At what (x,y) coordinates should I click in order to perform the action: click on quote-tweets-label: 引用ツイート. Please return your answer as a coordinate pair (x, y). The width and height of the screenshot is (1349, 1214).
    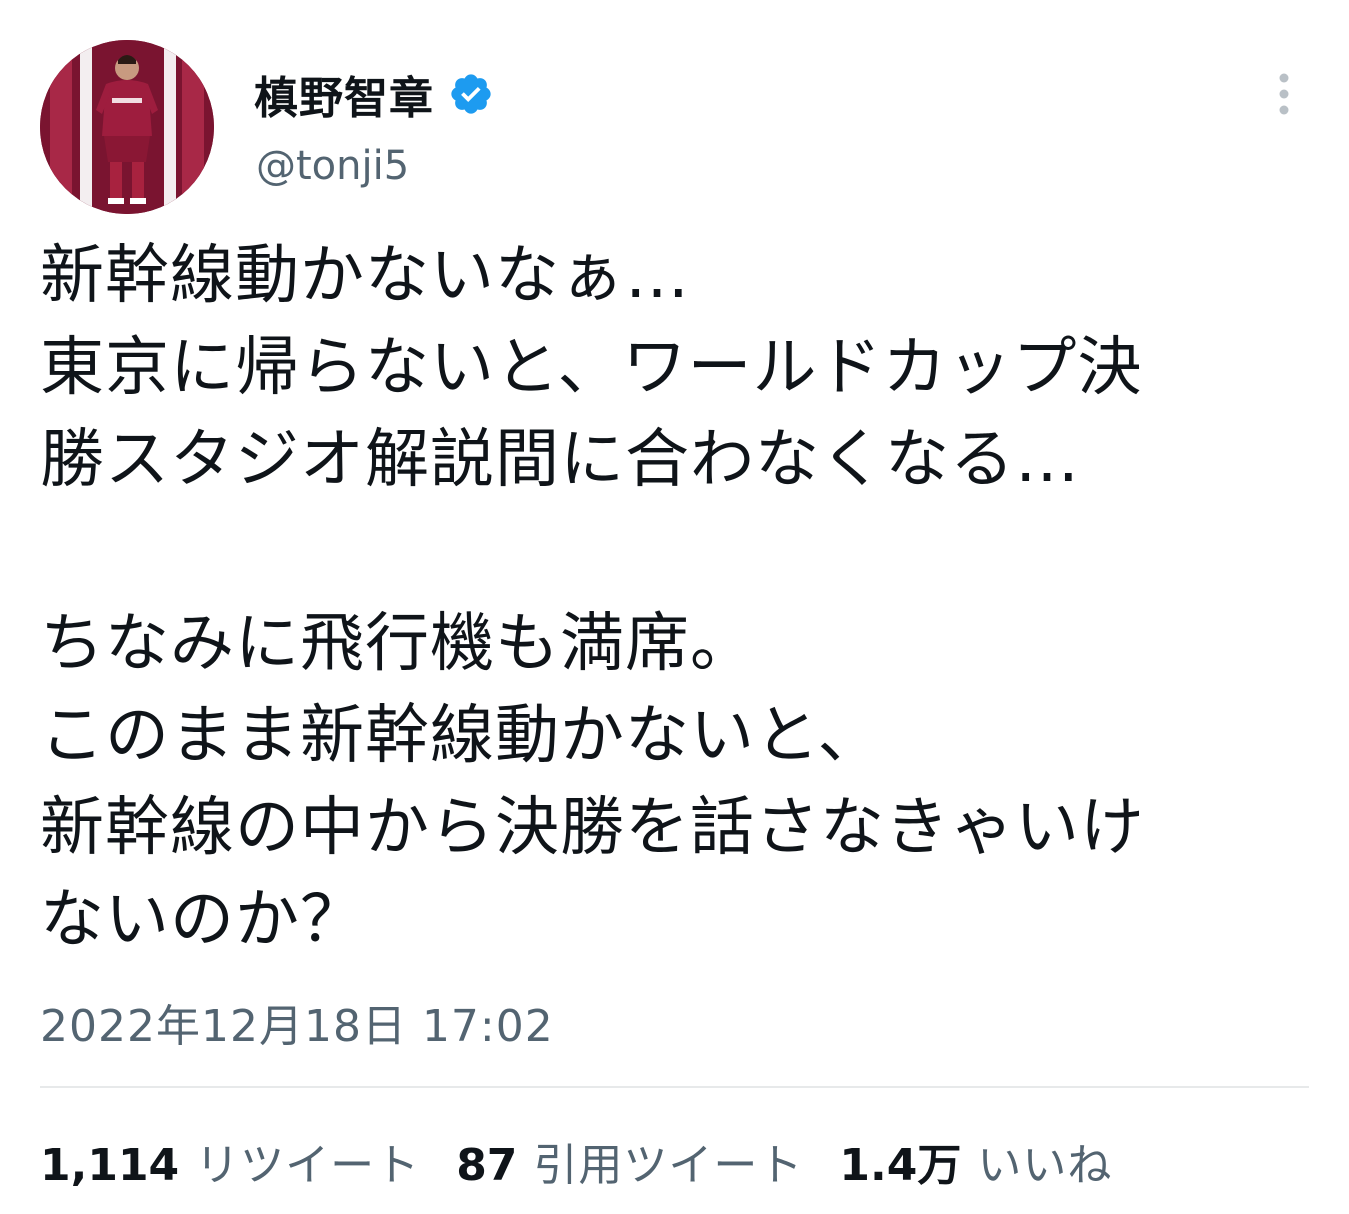
    Looking at the image, I should click on (668, 1165).